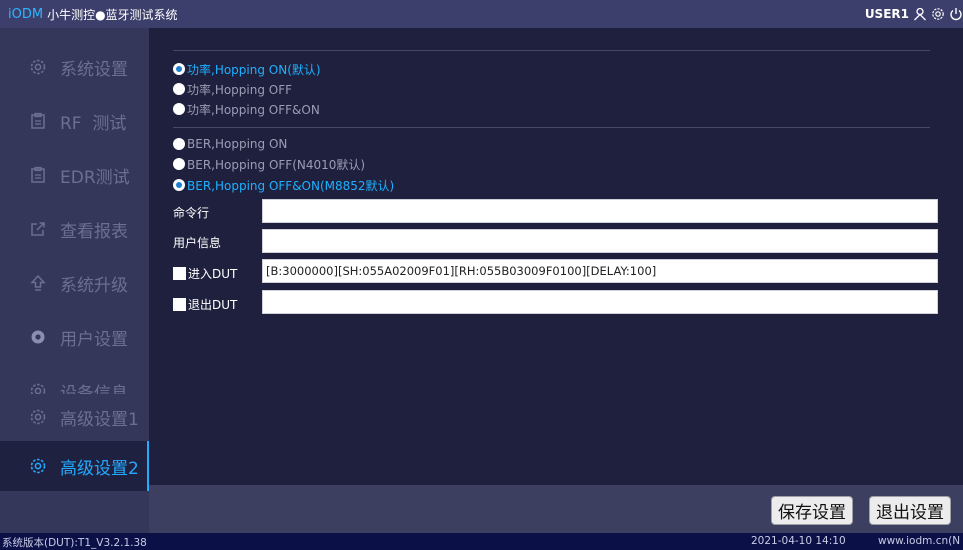 This screenshot has height=550, width=963. What do you see at coordinates (600, 271) in the screenshot?
I see `enter-dut-input` at bounding box center [600, 271].